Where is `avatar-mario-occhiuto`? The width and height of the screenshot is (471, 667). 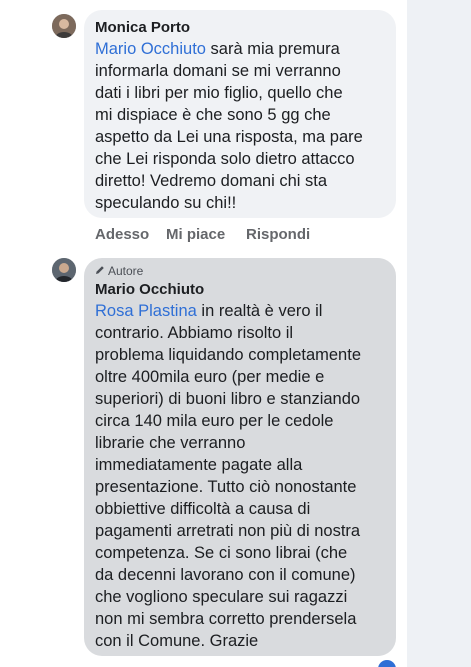
avatar-mario-occhiuto is located at coordinates (64, 270).